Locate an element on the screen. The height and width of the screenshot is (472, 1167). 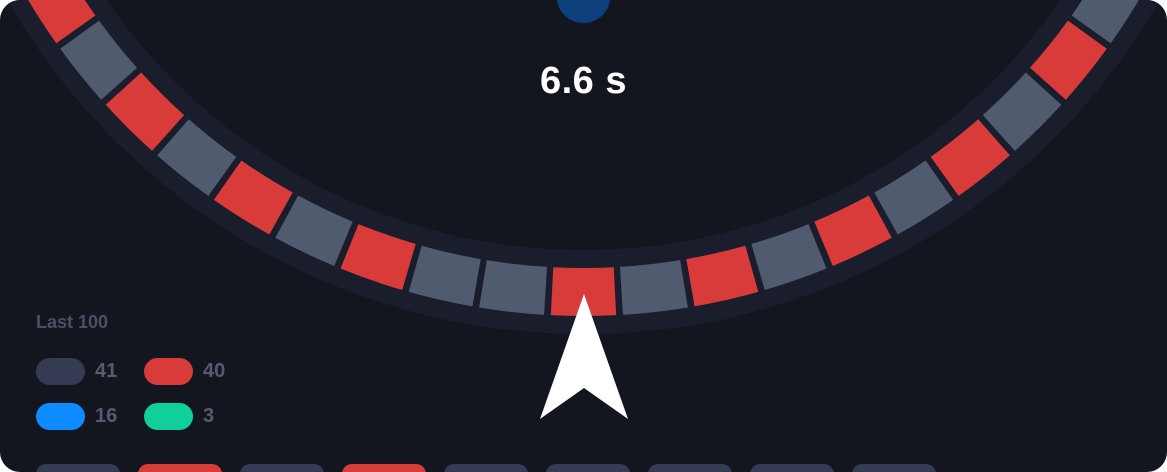
last-100-title: Last 100 is located at coordinates (72, 322).